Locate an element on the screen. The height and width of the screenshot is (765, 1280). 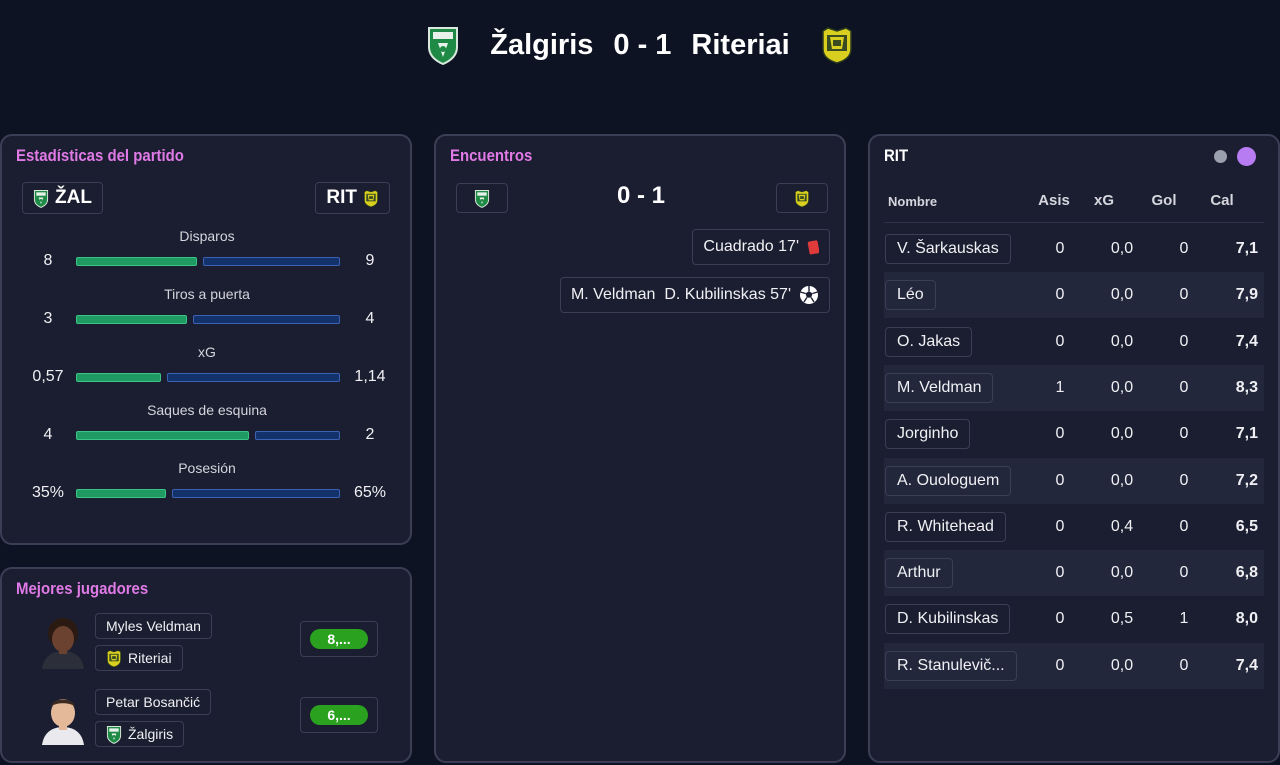
table-row: V. Šarkauskas 0 0,0 0 7,1 is located at coordinates (1074, 249).